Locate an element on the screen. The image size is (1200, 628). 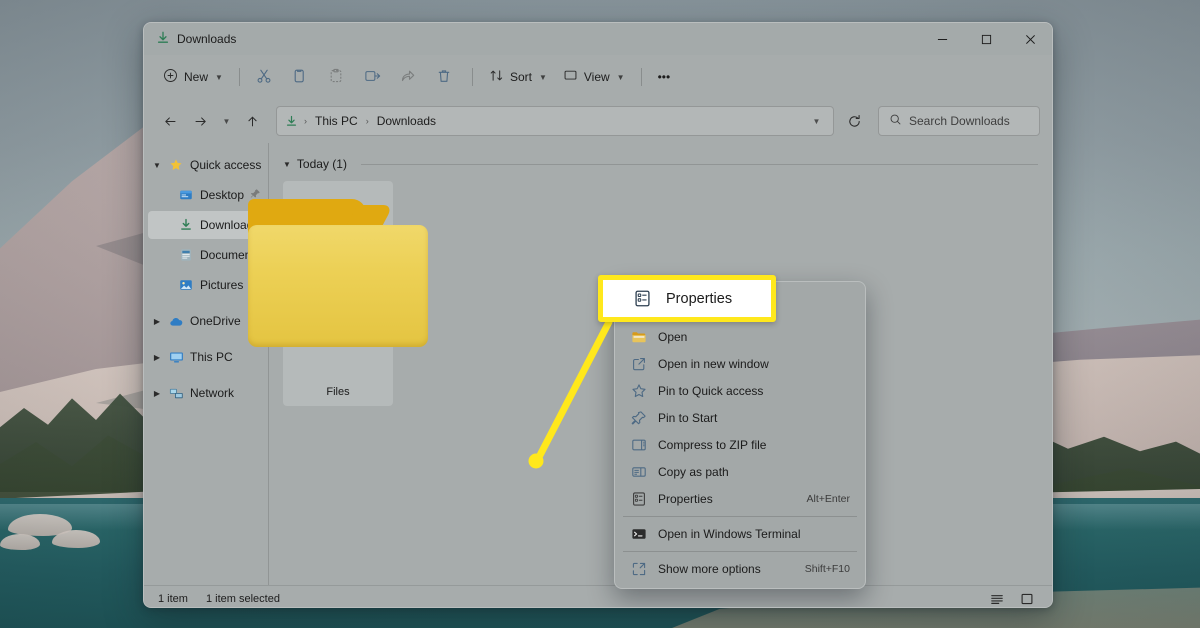
copy-icon is located at coordinates (300, 77).